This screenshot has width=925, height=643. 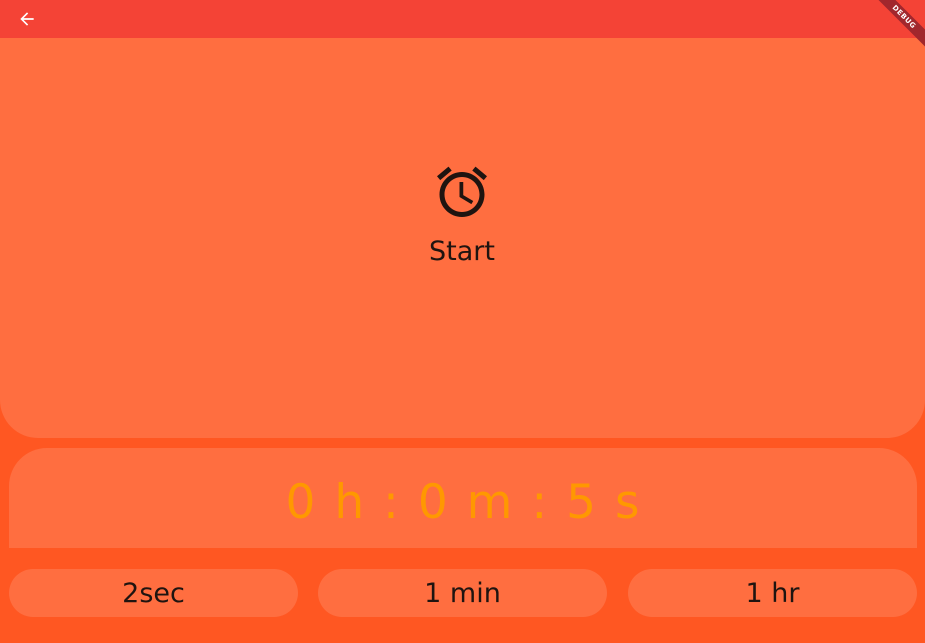 What do you see at coordinates (462, 593) in the screenshot?
I see `preset-1min-button: 1 min` at bounding box center [462, 593].